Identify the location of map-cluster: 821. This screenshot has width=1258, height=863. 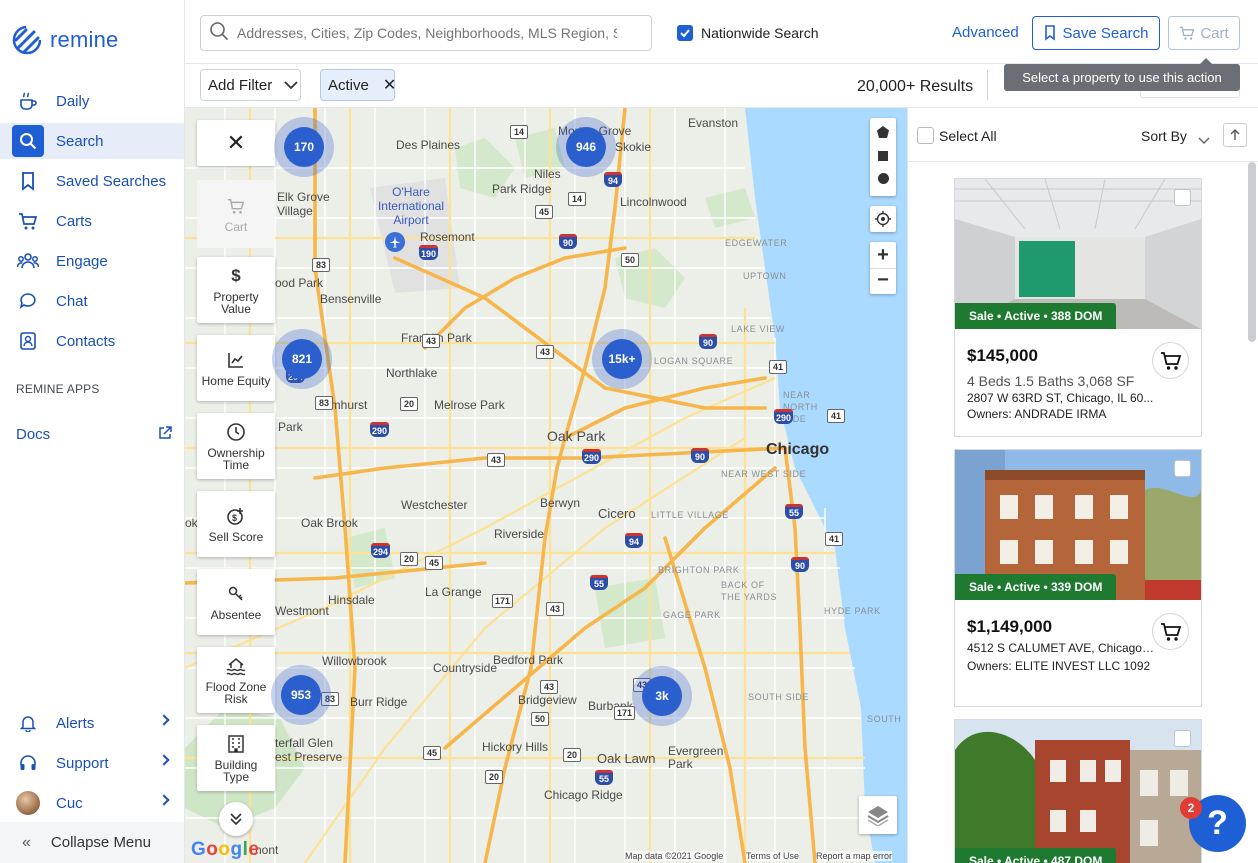
(302, 359).